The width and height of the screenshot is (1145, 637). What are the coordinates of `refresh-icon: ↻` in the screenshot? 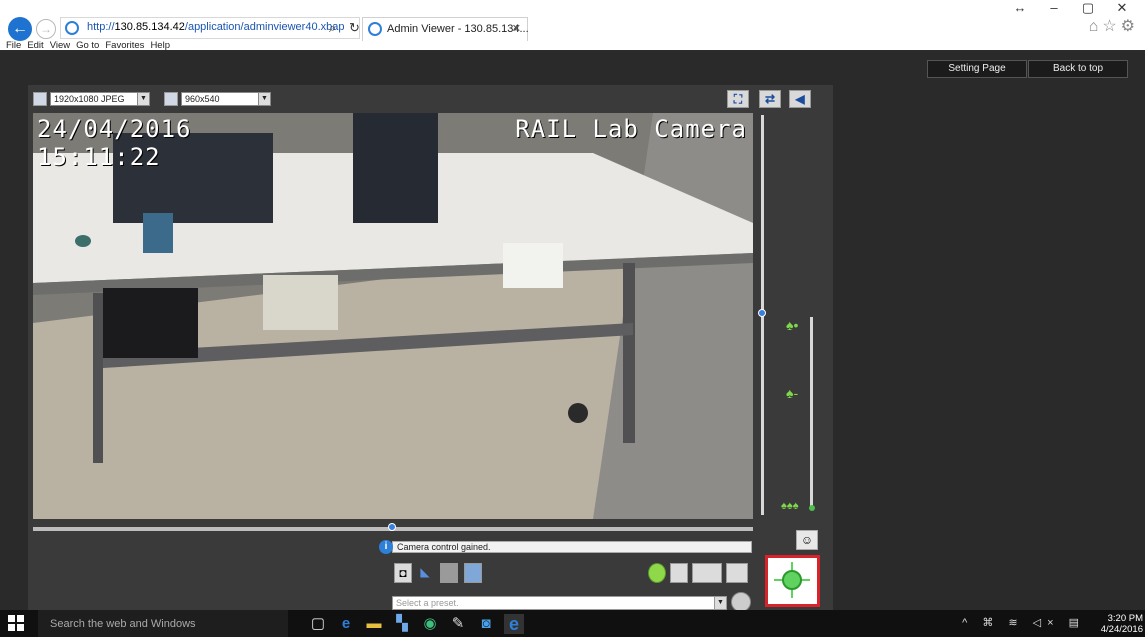 It's located at (354, 28).